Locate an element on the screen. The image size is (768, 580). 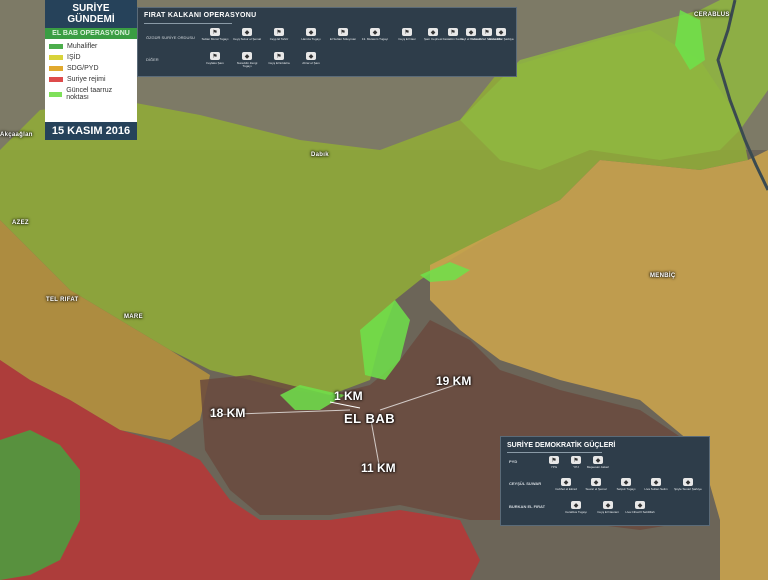
operation-divider is located at coordinates (188, 23).